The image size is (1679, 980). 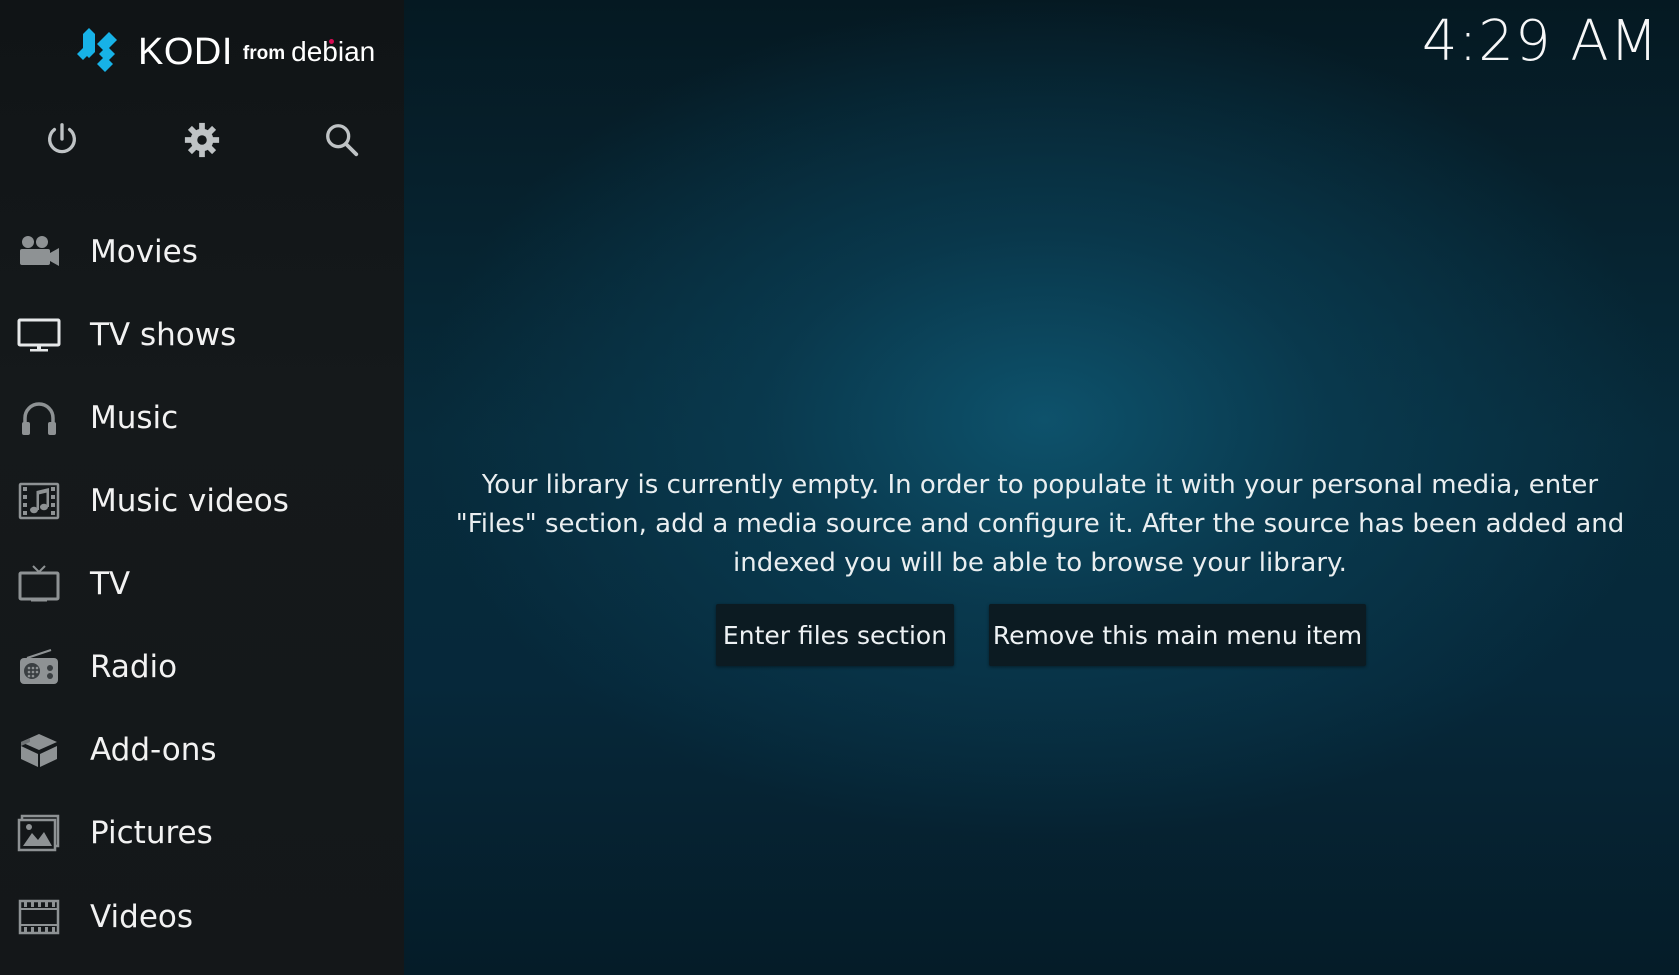 I want to click on remove-main-menu-item-button: Remove this main menu item, so click(x=1177, y=635).